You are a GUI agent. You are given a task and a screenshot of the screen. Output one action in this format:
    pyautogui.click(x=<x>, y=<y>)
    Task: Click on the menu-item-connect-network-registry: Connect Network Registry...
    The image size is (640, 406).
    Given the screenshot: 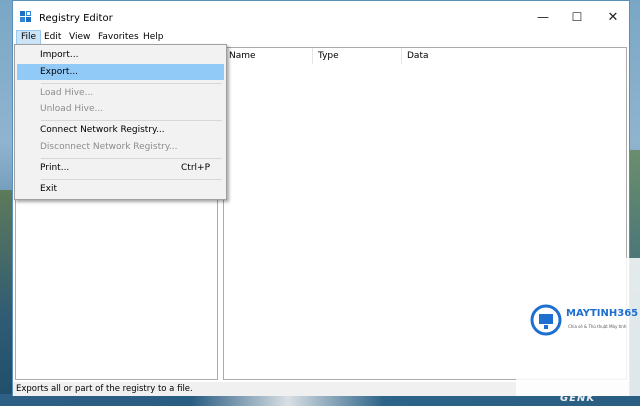 What is the action you would take?
    pyautogui.click(x=120, y=130)
    